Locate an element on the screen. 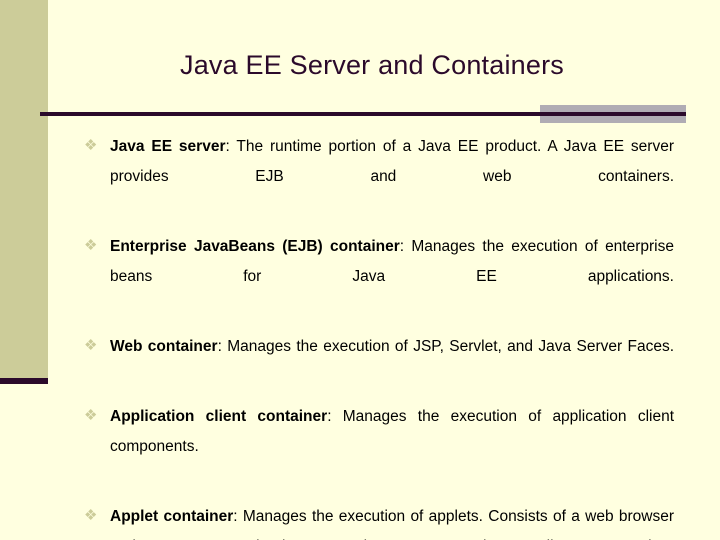 This screenshot has width=720, height=540. left-decorative-band is located at coordinates (24, 189).